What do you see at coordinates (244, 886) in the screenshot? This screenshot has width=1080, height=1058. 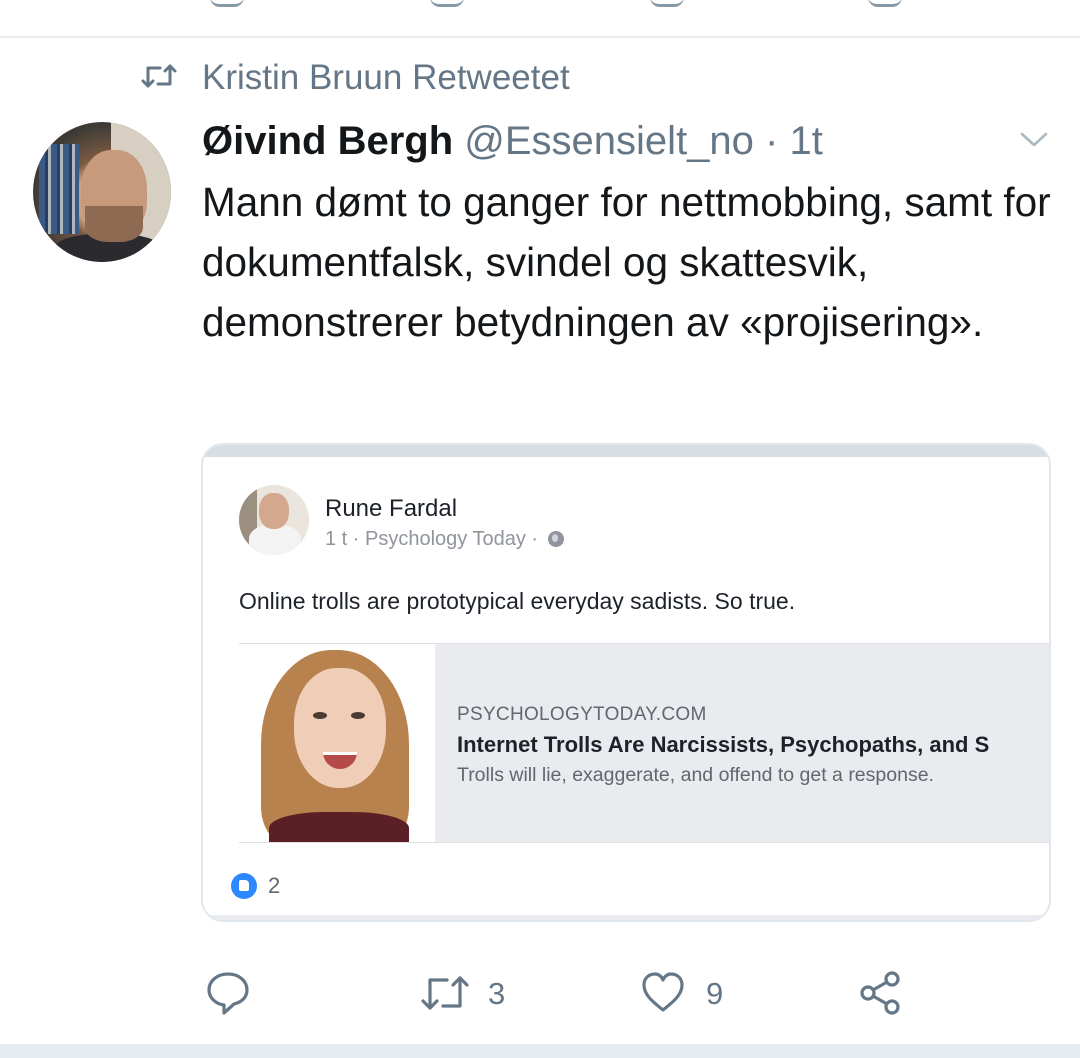 I see `thumbs-up-icon` at bounding box center [244, 886].